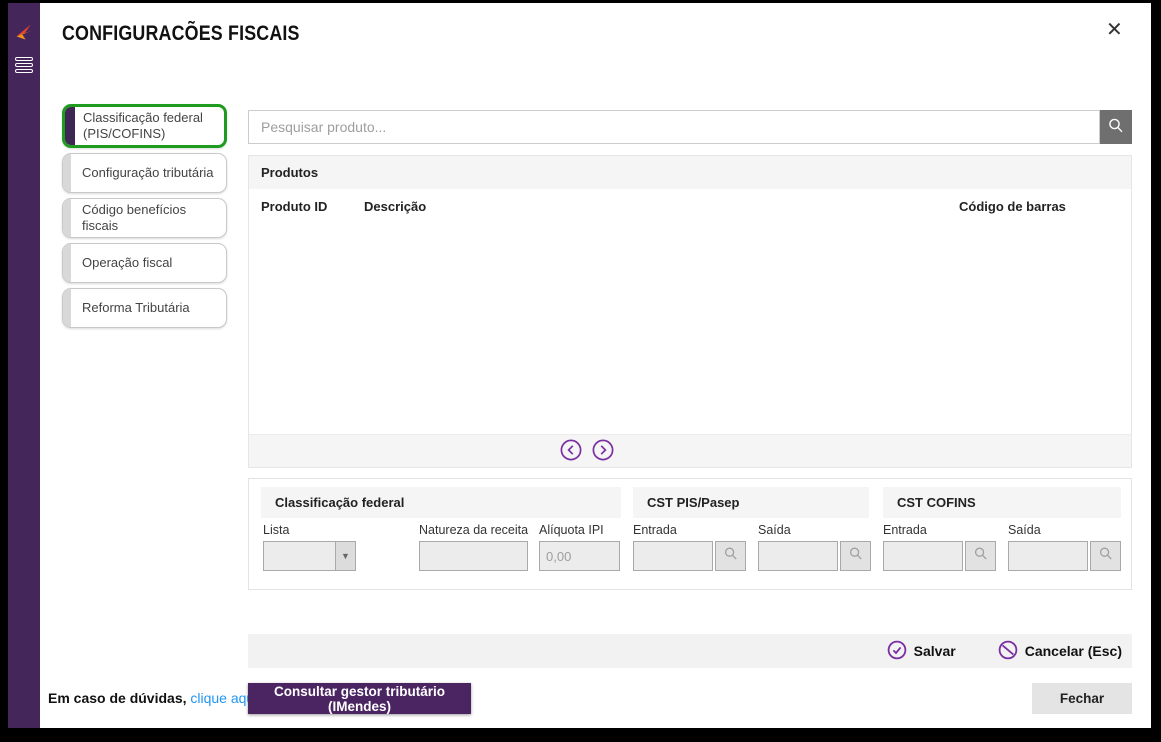 The width and height of the screenshot is (1161, 742). I want to click on save-button: Salvar, so click(921, 651).